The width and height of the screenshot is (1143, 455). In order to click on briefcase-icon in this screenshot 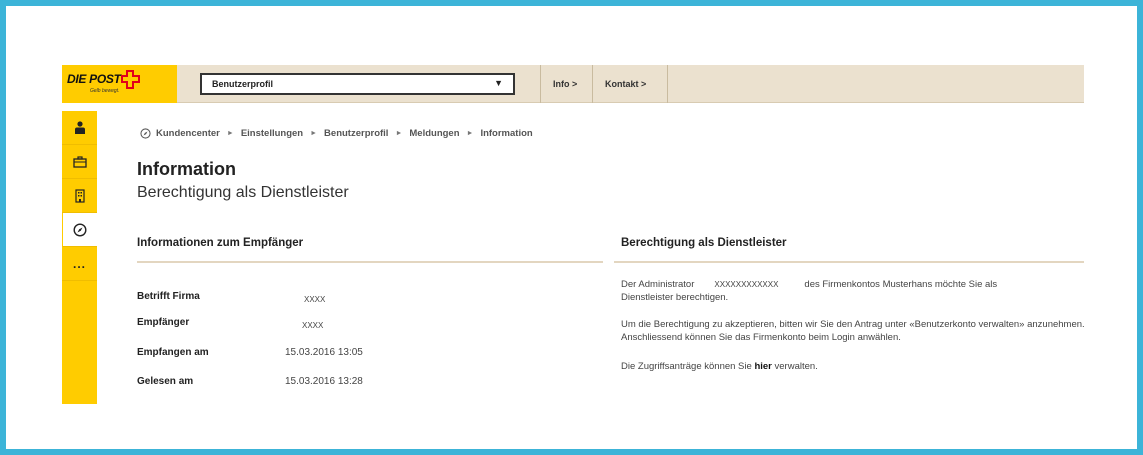, I will do `click(79, 161)`.